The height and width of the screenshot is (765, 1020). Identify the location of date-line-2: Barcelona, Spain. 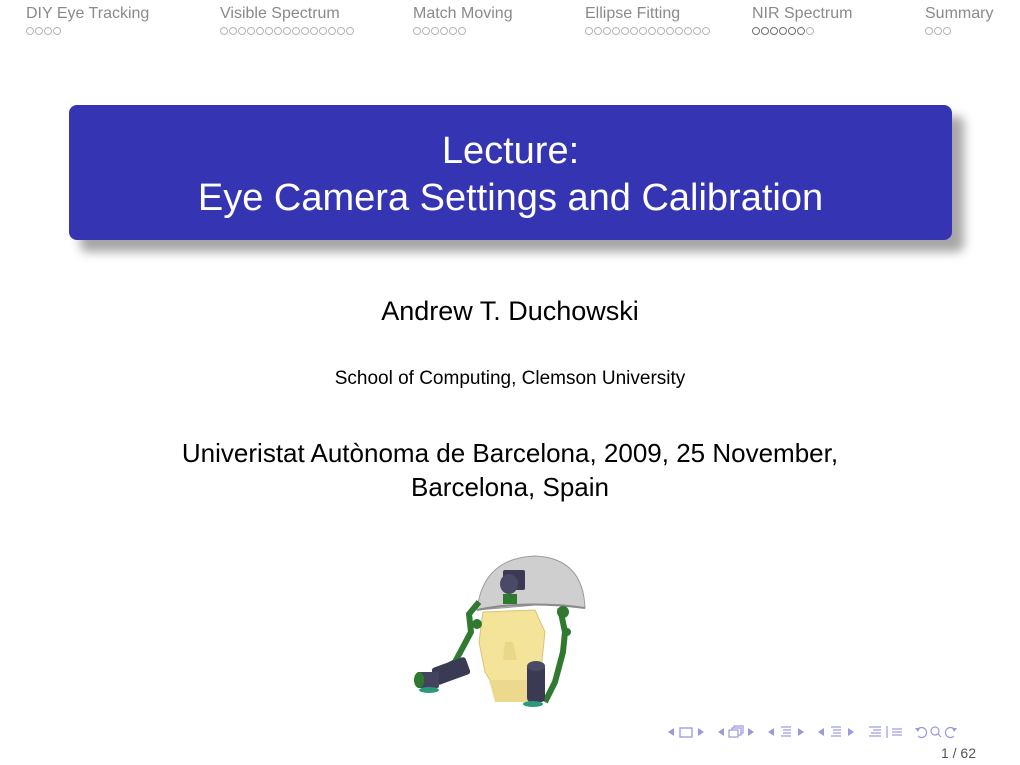
(510, 487).